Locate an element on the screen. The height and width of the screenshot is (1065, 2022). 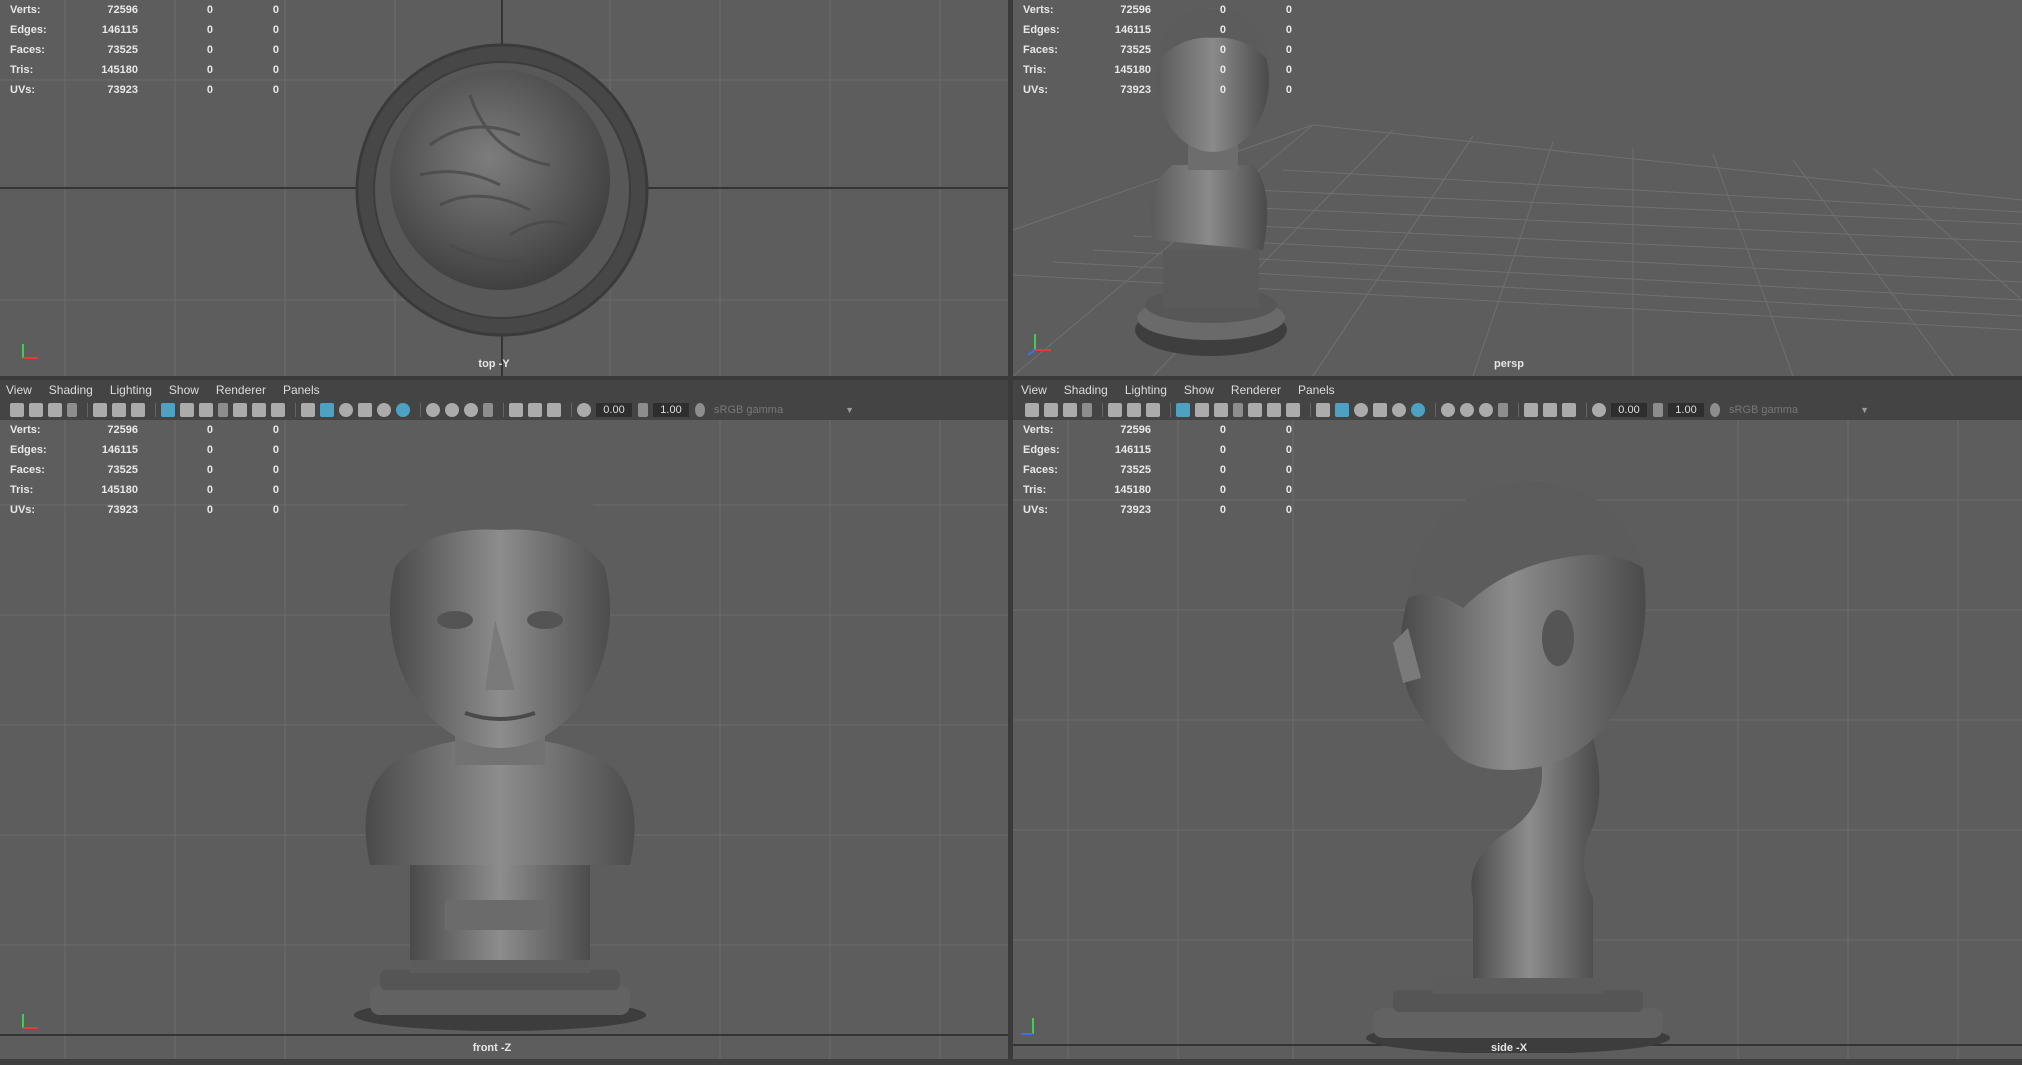
pane-divider-vertical is located at coordinates (1010, 532).